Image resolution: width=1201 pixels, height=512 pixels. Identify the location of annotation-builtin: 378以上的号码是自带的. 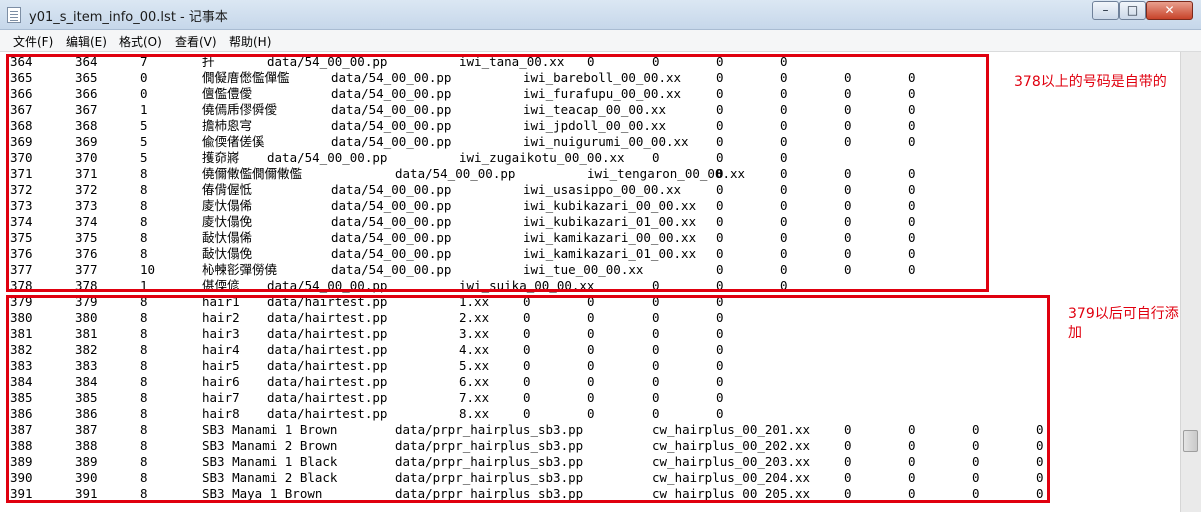
(1090, 82).